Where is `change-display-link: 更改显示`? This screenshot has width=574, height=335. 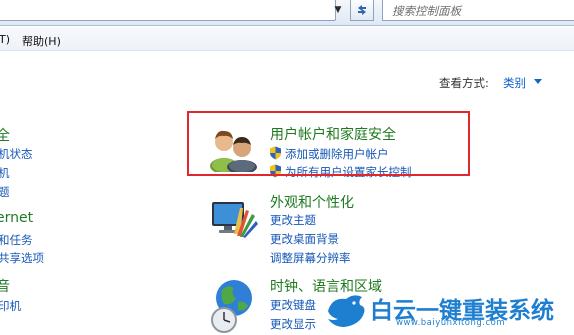 change-display-link: 更改显示 is located at coordinates (293, 324).